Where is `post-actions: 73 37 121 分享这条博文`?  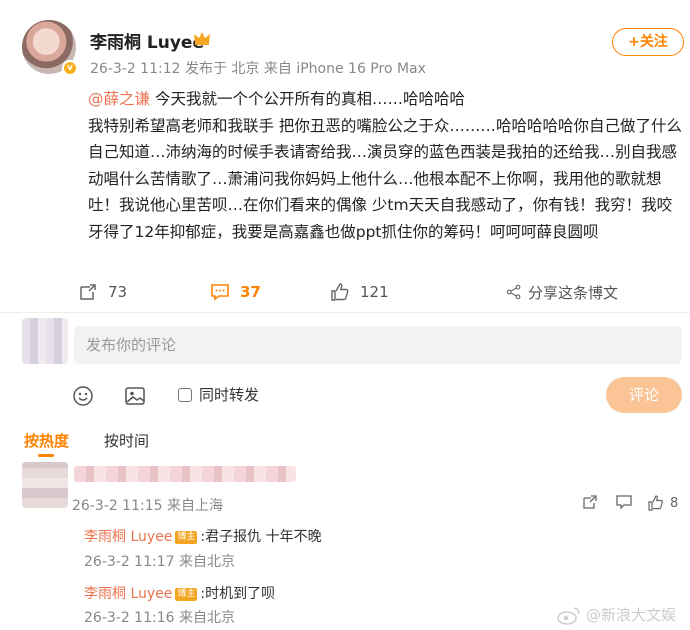 post-actions: 73 37 121 分享这条博文 is located at coordinates (345, 292).